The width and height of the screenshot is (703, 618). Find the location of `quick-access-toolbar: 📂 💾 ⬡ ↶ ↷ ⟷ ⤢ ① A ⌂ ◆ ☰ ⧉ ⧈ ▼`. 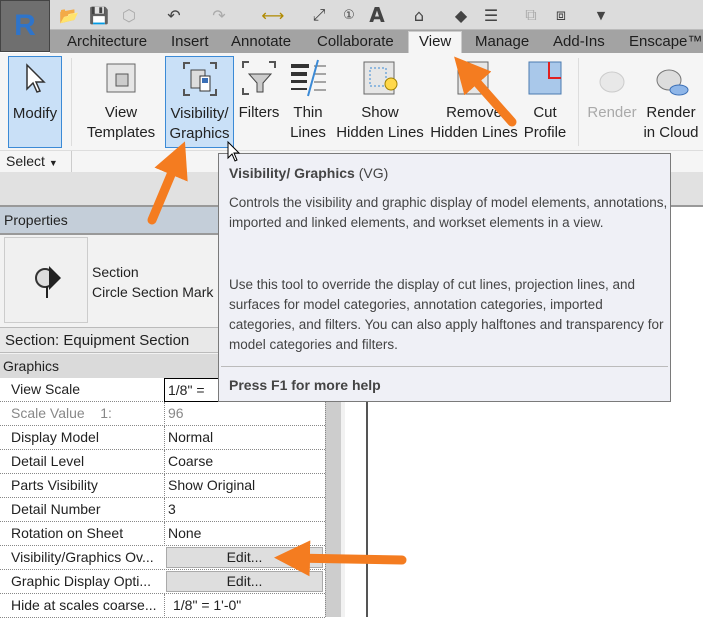

quick-access-toolbar: 📂 💾 ⬡ ↶ ↷ ⟷ ⤢ ① A ⌂ ◆ ☰ ⧉ ⧈ ▼ is located at coordinates (351, 15).